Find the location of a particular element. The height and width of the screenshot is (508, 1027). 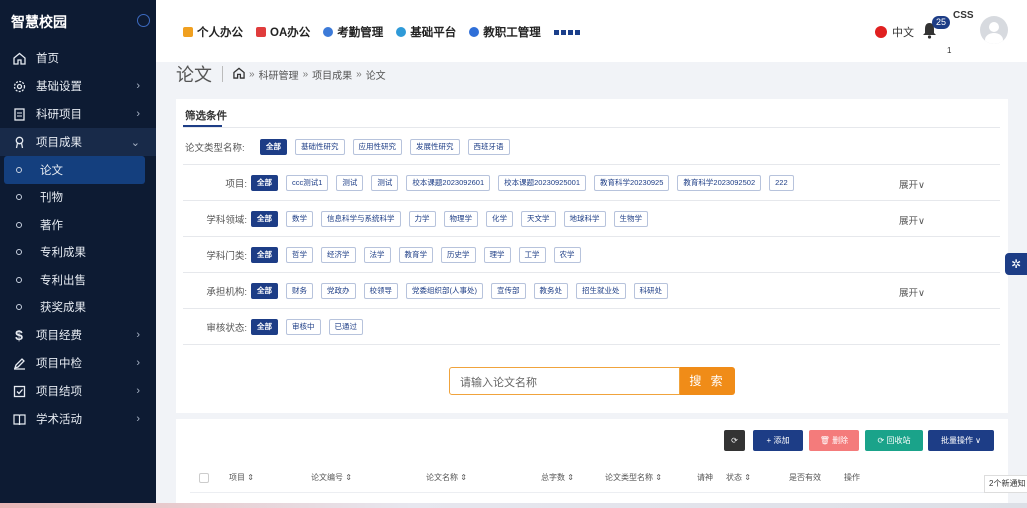

filter-chip: 经济学 is located at coordinates (338, 255).